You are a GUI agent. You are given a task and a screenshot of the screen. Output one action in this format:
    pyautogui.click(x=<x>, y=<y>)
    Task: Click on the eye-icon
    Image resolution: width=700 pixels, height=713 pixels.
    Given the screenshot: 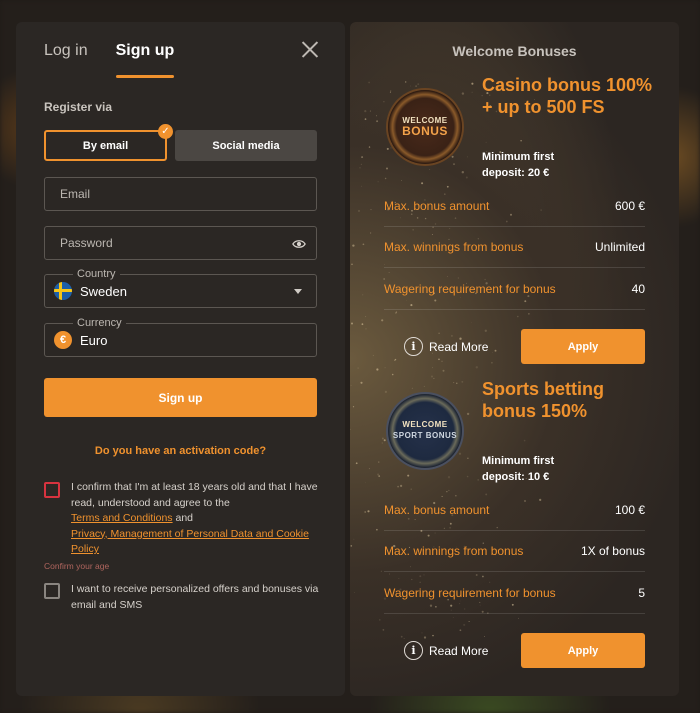 What is the action you would take?
    pyautogui.click(x=299, y=244)
    